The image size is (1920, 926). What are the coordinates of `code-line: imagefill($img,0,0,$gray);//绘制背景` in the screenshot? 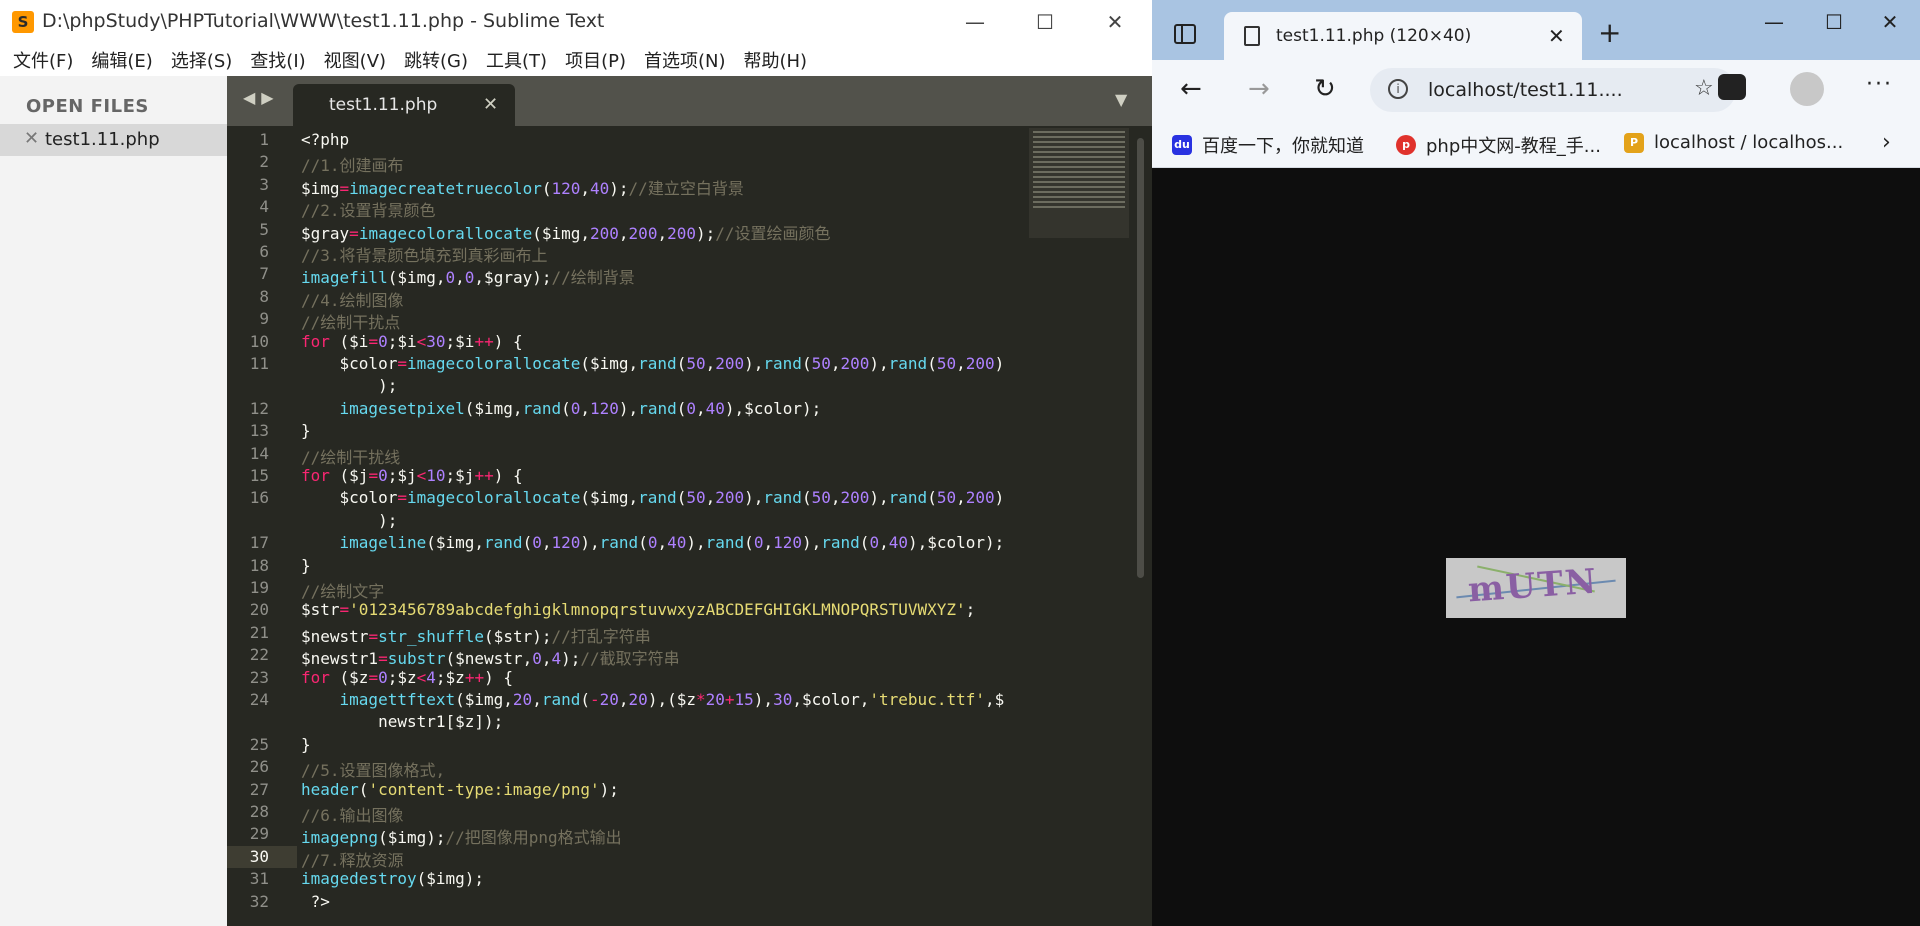 It's located at (468, 276).